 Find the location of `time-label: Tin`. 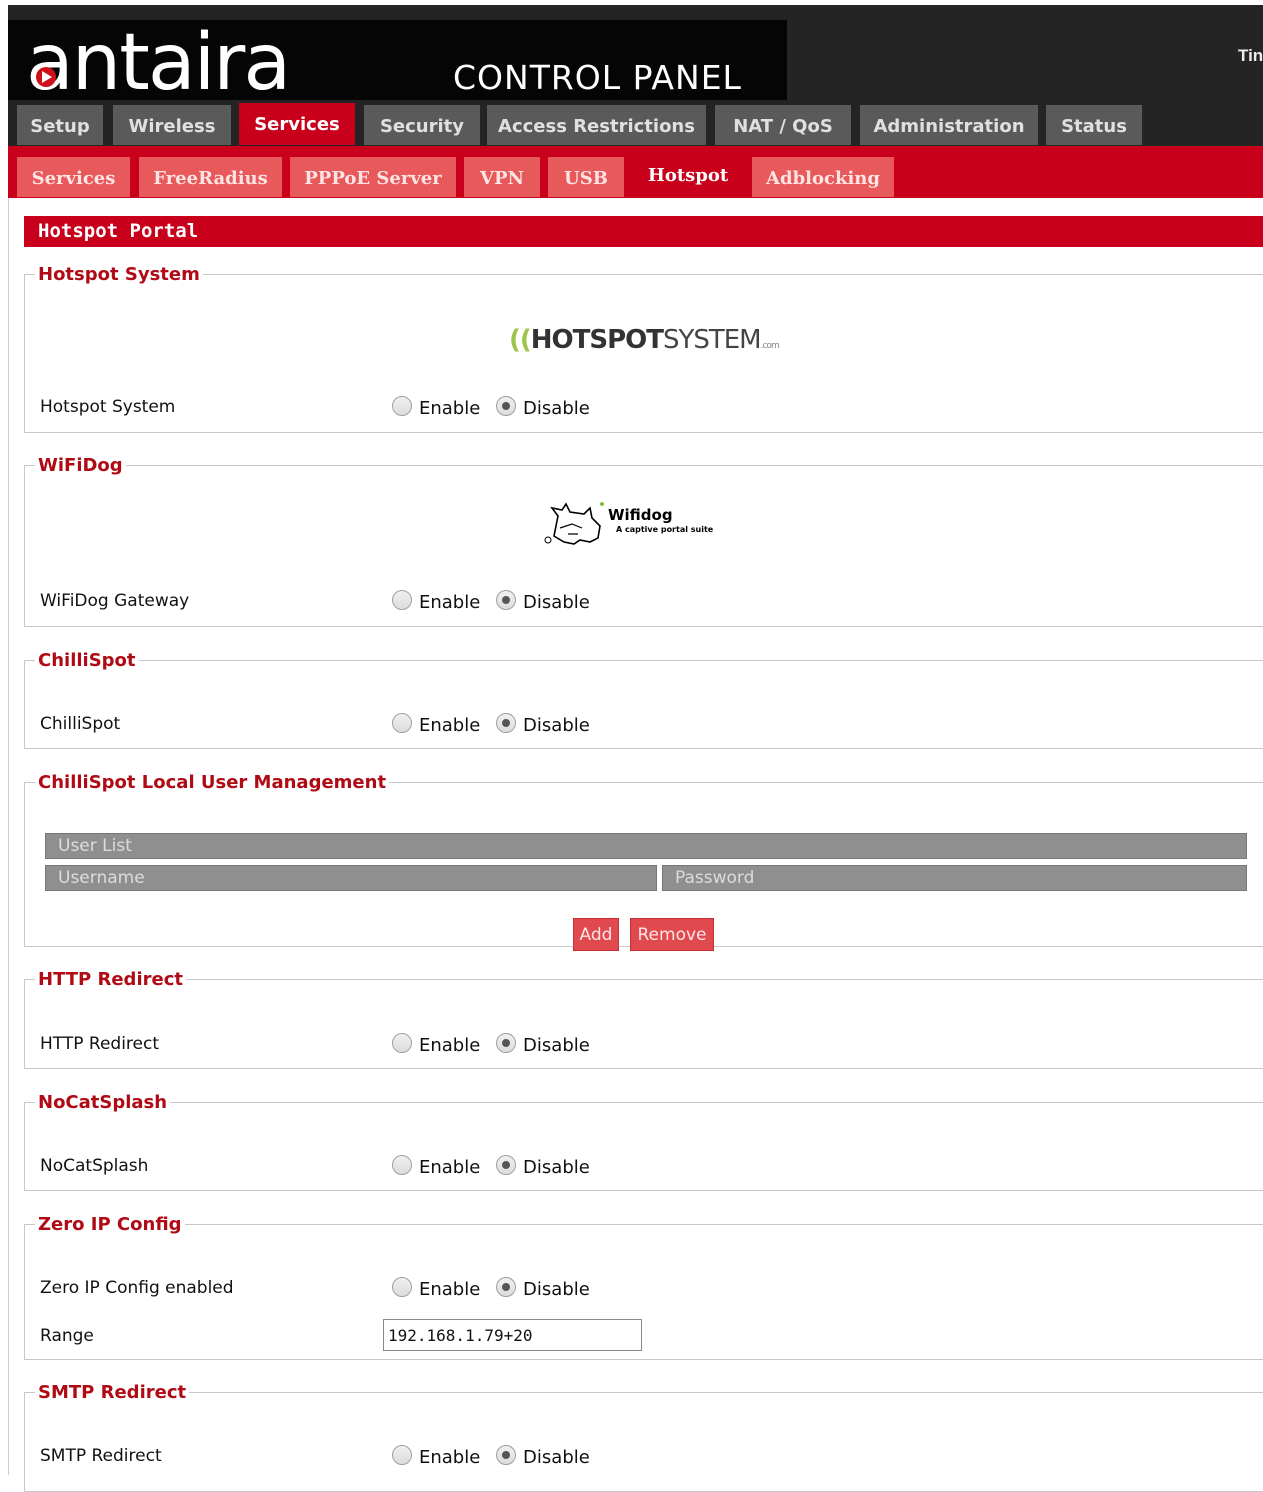

time-label: Tin is located at coordinates (1250, 55).